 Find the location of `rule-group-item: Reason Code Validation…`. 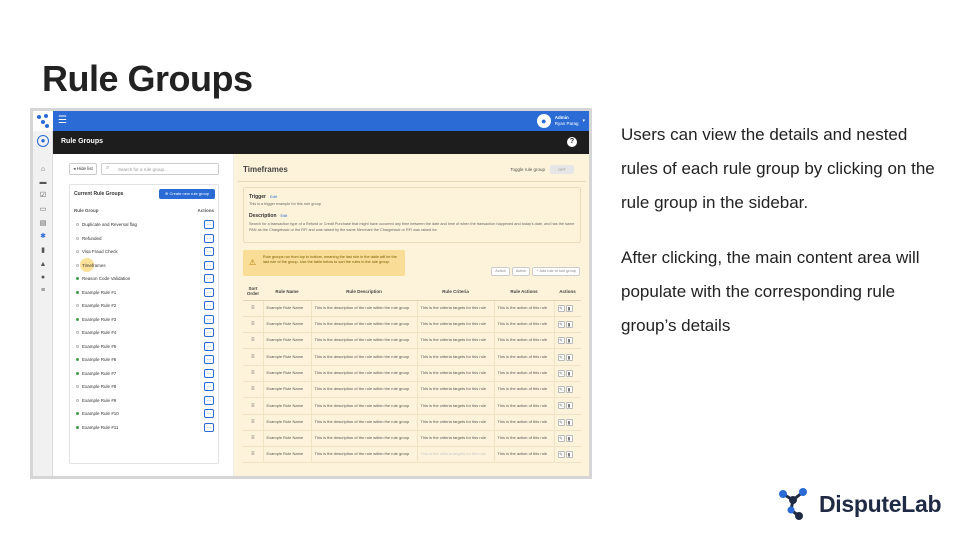

rule-group-item: Reason Code Validation… is located at coordinates (145, 279).